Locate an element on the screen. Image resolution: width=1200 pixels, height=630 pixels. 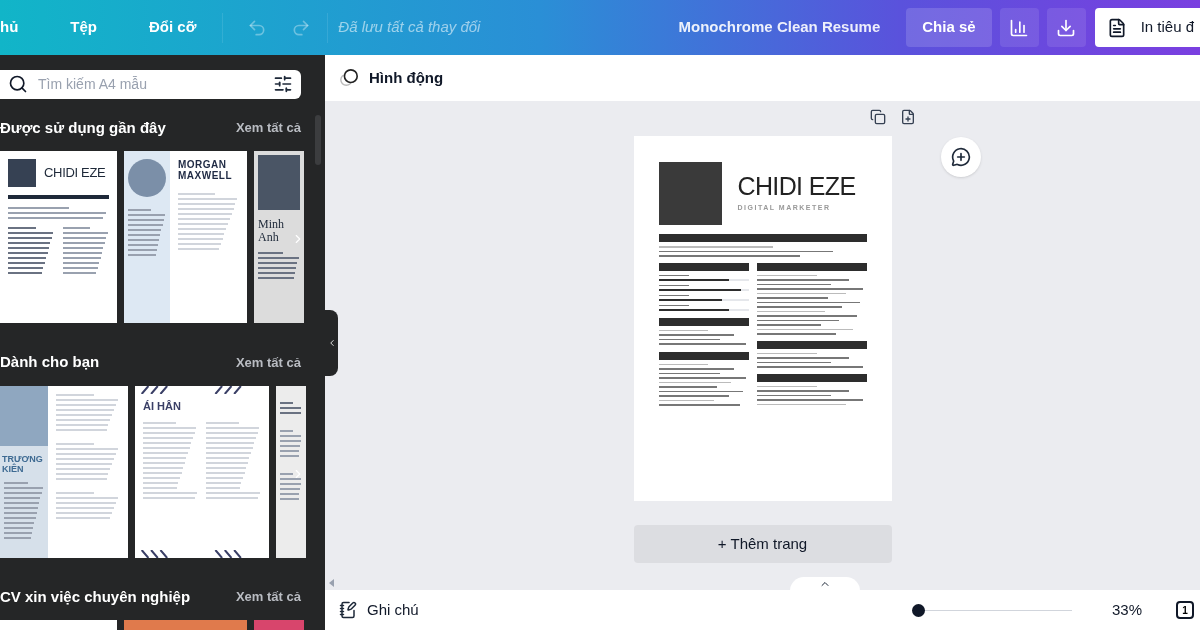
zoom-slider-thumb is located at coordinates (918, 610).